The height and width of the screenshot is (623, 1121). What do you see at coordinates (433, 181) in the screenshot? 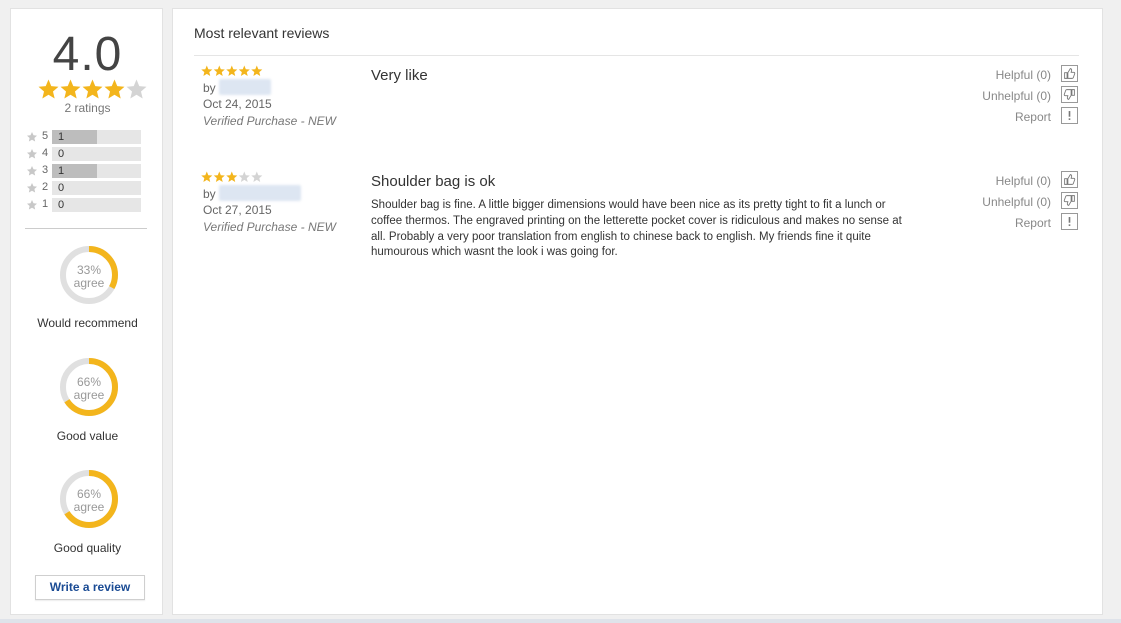
I see `review-title: Shoulder bag is ok` at bounding box center [433, 181].